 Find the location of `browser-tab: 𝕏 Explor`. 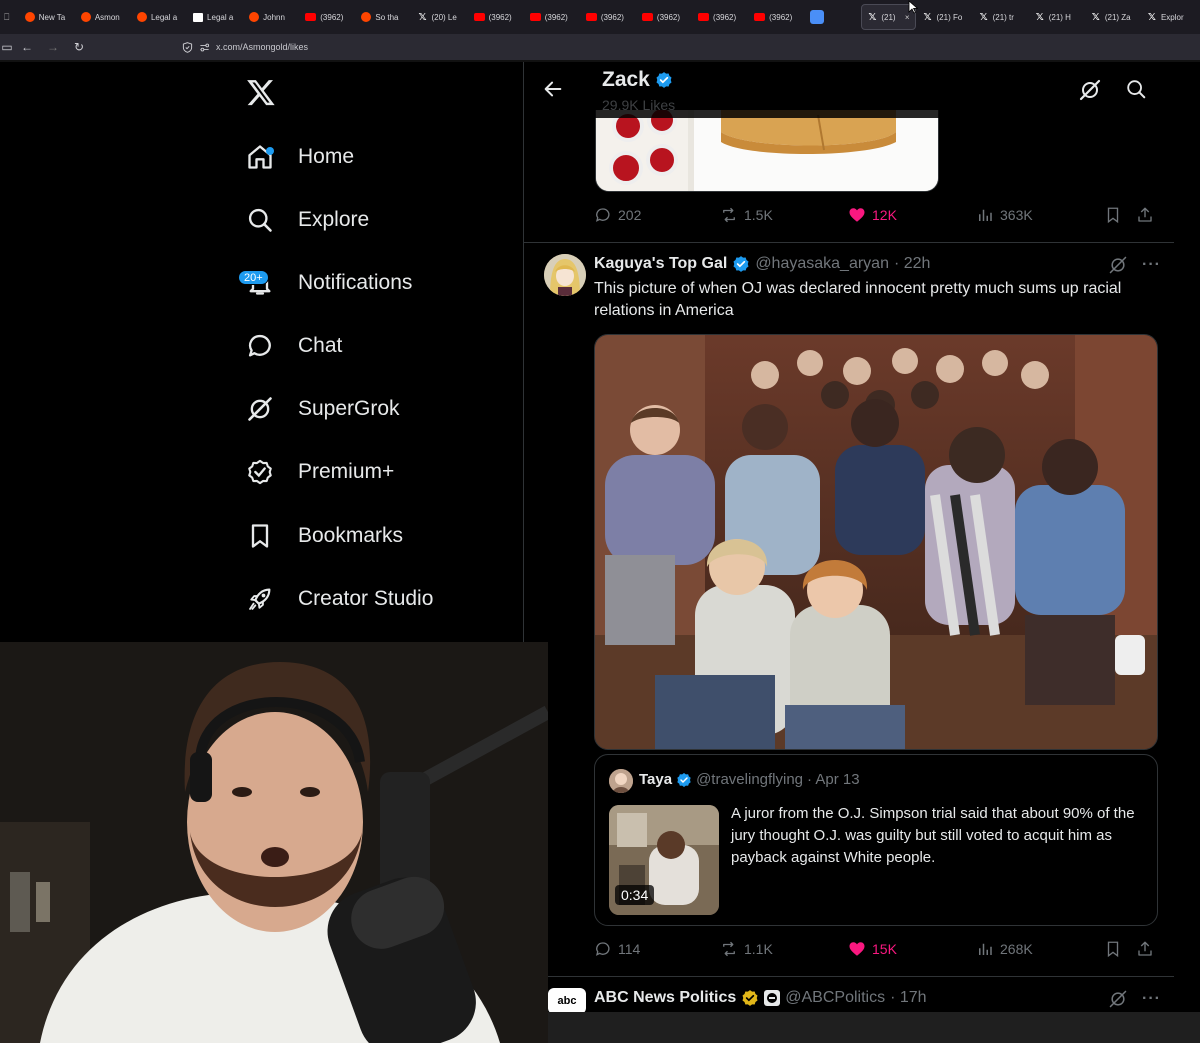

browser-tab: 𝕏 Explor is located at coordinates (1169, 17).